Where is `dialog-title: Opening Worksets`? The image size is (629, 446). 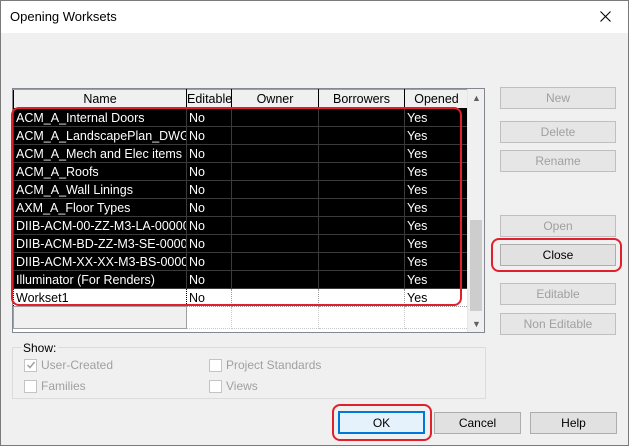
dialog-title: Opening Worksets is located at coordinates (63, 16).